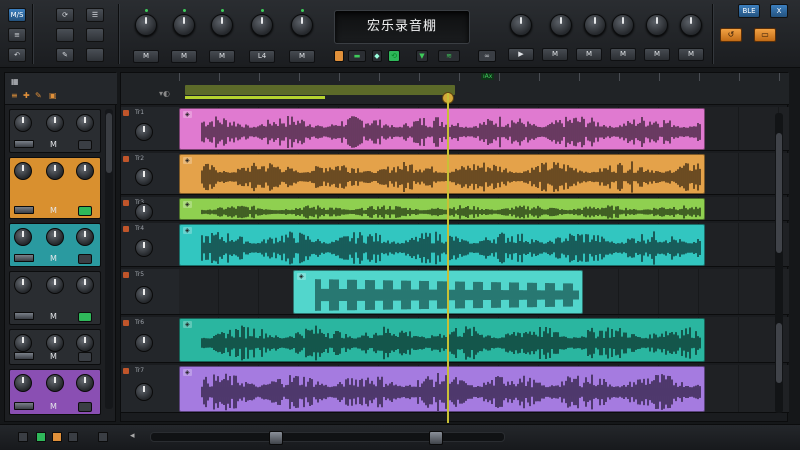 This screenshot has width=800, height=450. What do you see at coordinates (126, 229) in the screenshot?
I see `track-4-record-led` at bounding box center [126, 229].